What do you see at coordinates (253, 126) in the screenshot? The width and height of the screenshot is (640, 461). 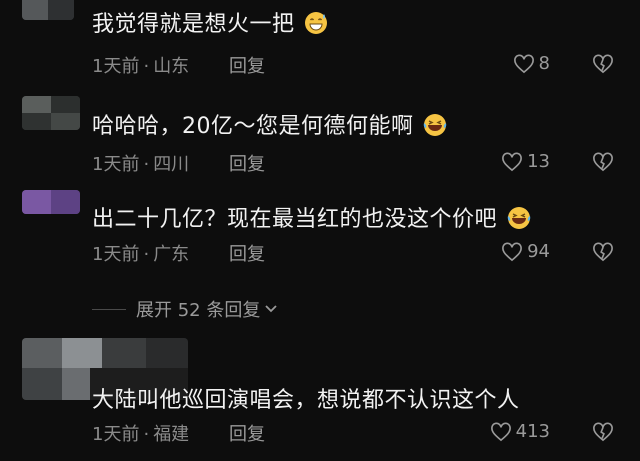 I see `comment-text: 哈哈哈，20亿～您是何德何能啊` at bounding box center [253, 126].